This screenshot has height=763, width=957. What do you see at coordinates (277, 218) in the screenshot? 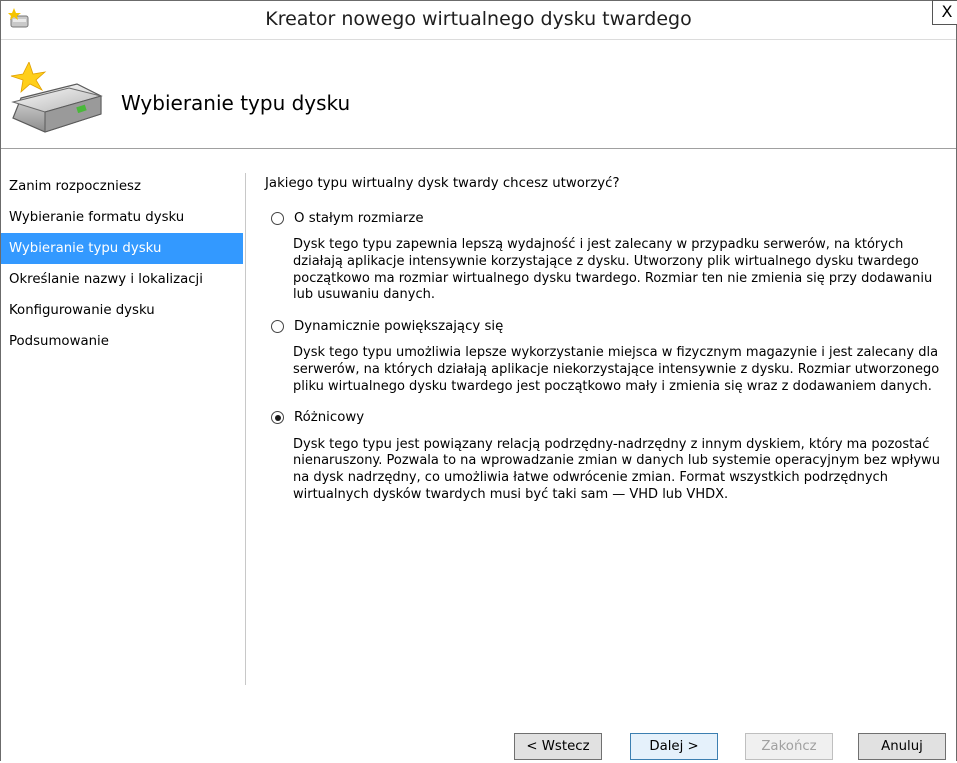
I see `radio-fixed-size` at bounding box center [277, 218].